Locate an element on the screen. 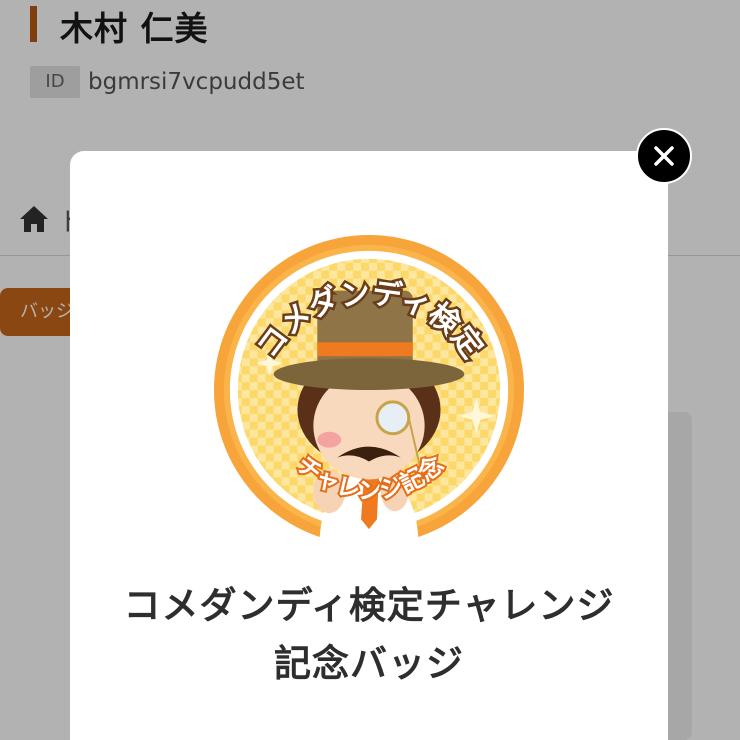 The width and height of the screenshot is (740, 740). close-icon is located at coordinates (664, 156).